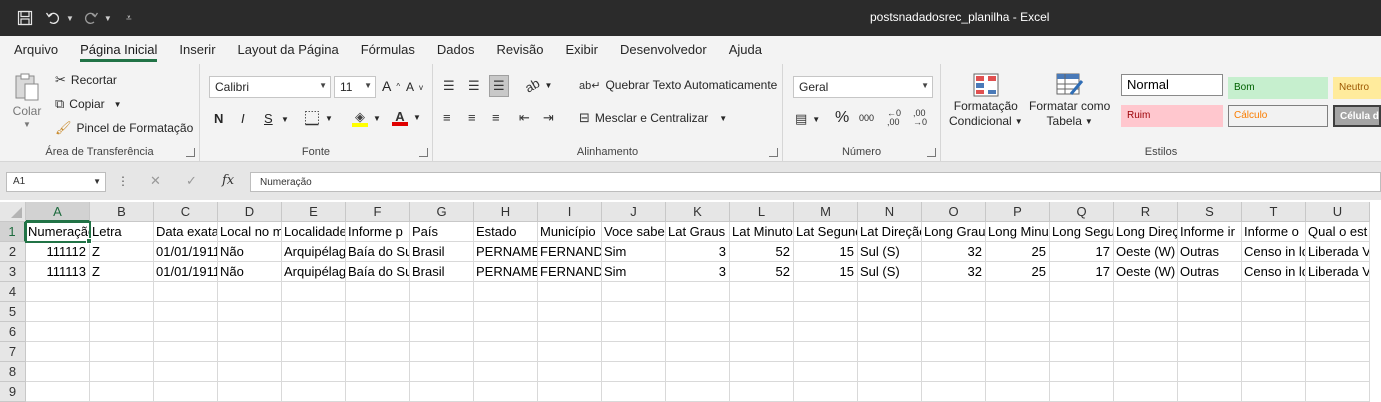 The image size is (1381, 402). Describe the element at coordinates (826, 232) in the screenshot. I see `cell-m1: Lat Segundo` at that location.